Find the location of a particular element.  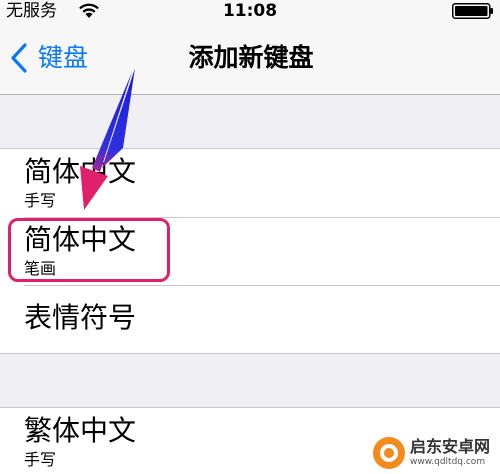

watermark: 启东安卓网 www.qdltdq.com is located at coordinates (436, 453).